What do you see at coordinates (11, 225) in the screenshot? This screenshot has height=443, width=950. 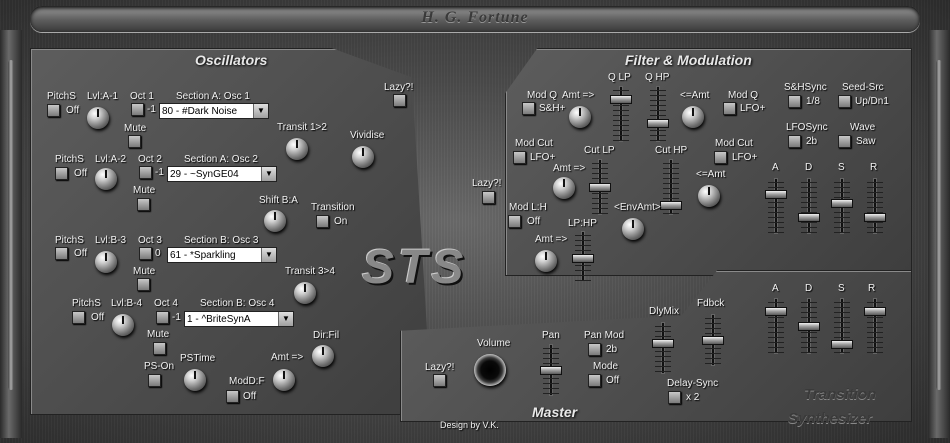 I see `left-rail-handle` at bounding box center [11, 225].